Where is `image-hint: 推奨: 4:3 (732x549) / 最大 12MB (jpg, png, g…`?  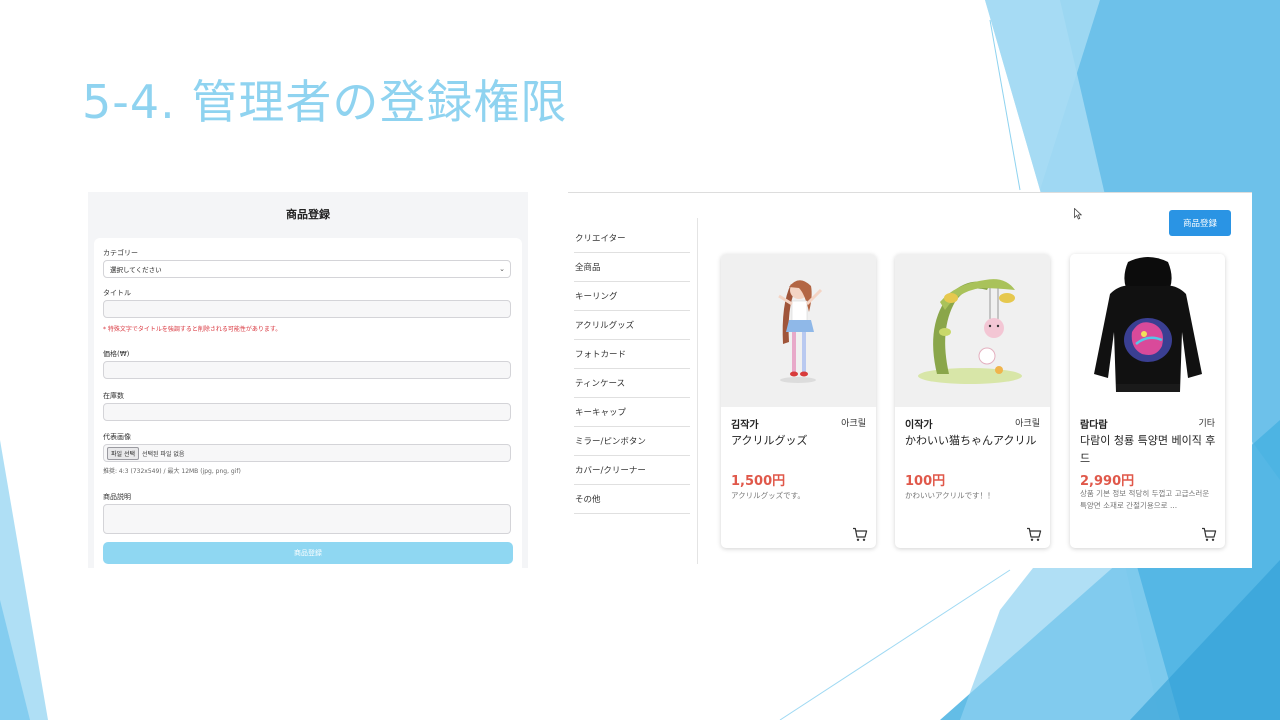 image-hint: 推奨: 4:3 (732x549) / 最大 12MB (jpg, png, g… is located at coordinates (172, 471).